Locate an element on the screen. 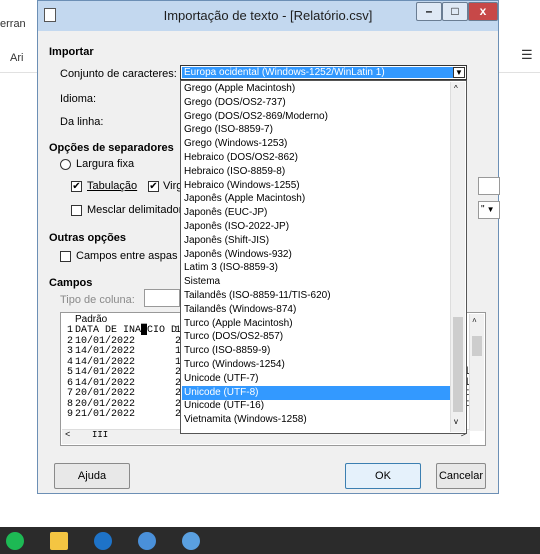 The height and width of the screenshot is (554, 540). dropdown-option: Grego (DOS/OS2-869/Moderno) is located at coordinates (317, 117).